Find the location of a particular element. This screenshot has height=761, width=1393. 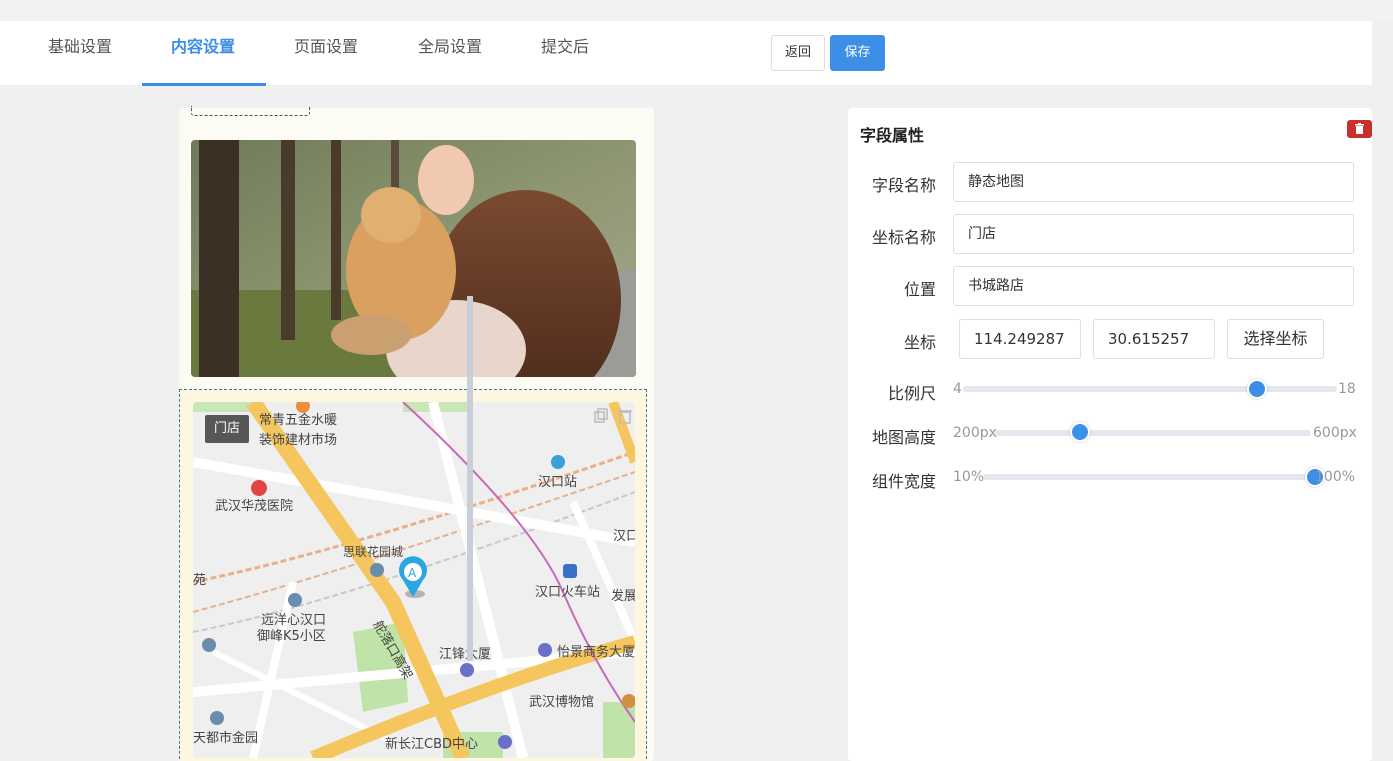

map-place: 装饰建材市场 is located at coordinates (298, 440).